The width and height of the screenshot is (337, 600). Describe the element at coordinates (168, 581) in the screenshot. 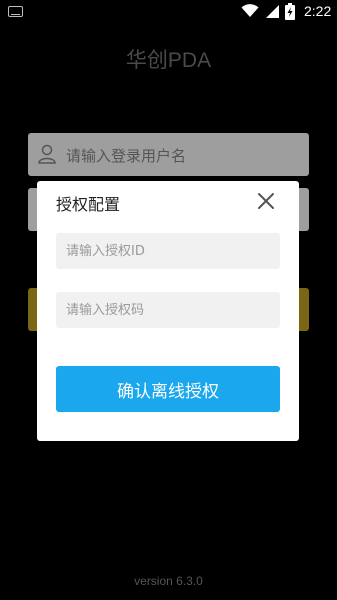

I see `version-label: version 6.3.0` at that location.